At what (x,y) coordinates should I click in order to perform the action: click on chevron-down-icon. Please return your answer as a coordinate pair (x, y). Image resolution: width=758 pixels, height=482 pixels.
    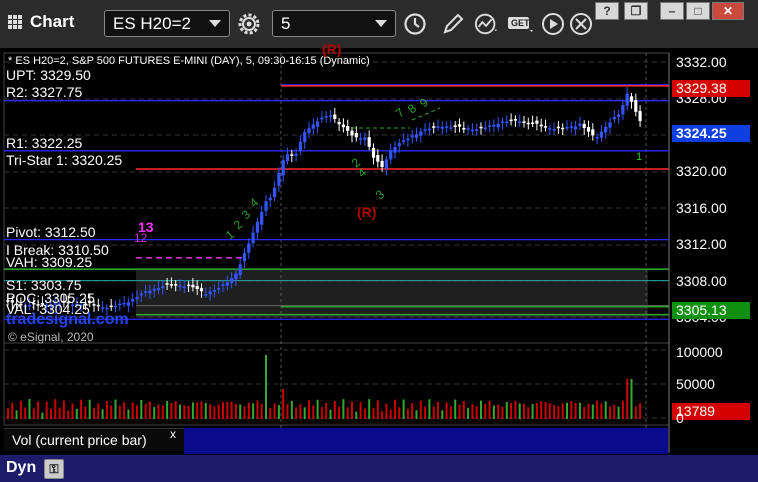
    Looking at the image, I should click on (215, 23).